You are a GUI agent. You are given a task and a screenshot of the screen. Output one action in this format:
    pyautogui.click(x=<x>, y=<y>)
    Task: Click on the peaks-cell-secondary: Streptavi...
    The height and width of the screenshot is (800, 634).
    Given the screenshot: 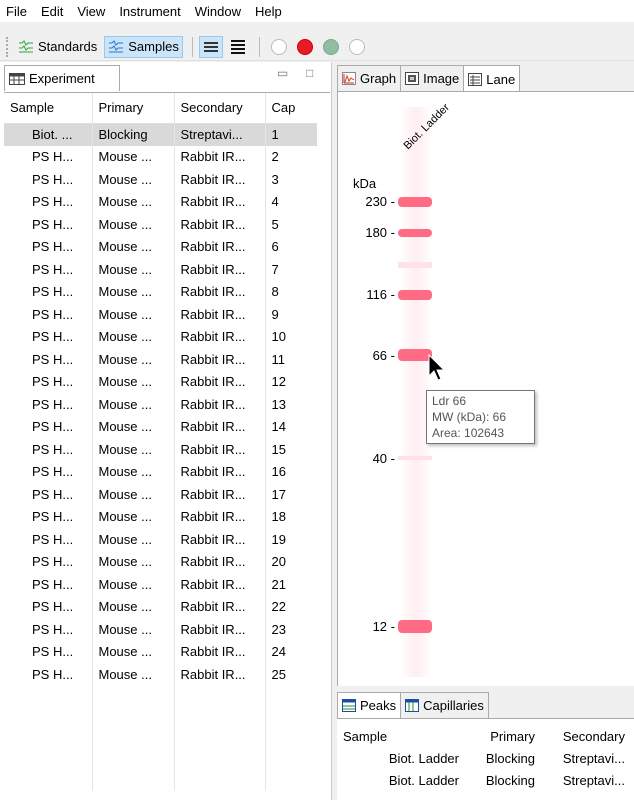 What is the action you would take?
    pyautogui.click(x=593, y=758)
    